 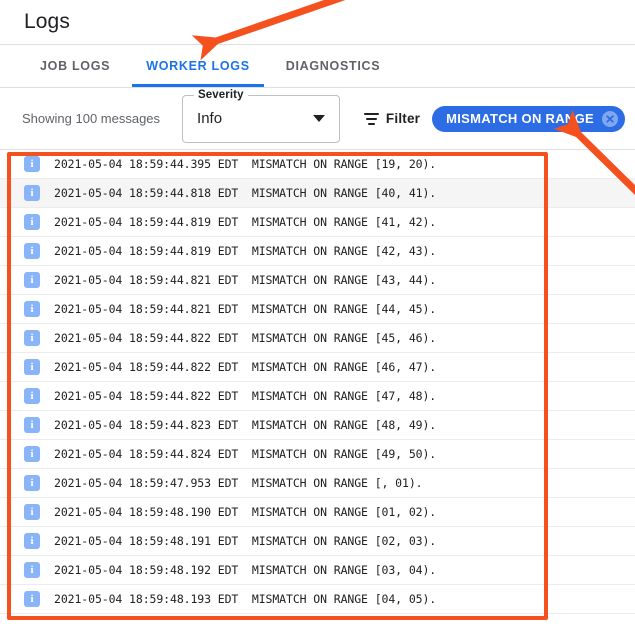 I want to click on tab-diagnostics-label: DIAGNOSTICS, so click(x=333, y=66).